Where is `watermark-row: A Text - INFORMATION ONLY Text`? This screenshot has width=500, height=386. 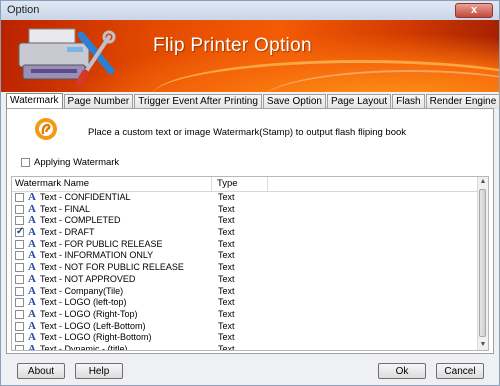 watermark-row: A Text - INFORMATION ONLY Text is located at coordinates (246, 256).